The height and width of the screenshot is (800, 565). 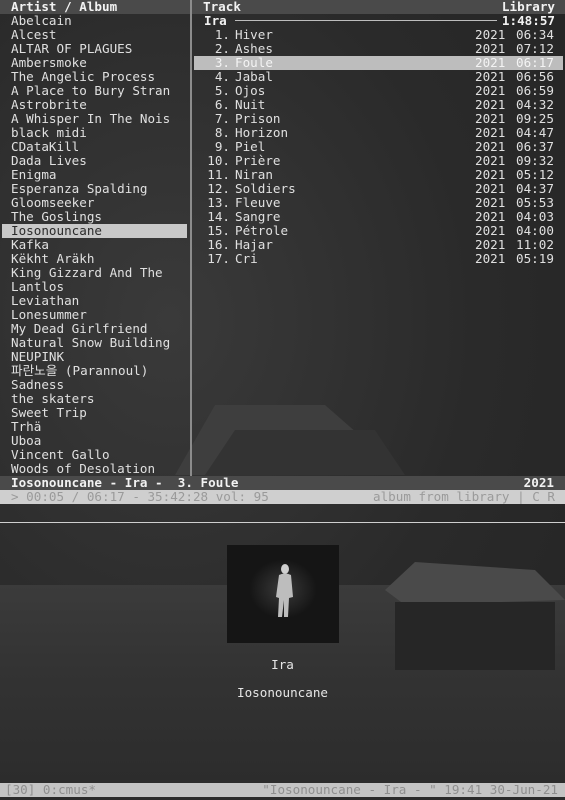 I want to click on track-title: Niran, so click(x=254, y=174).